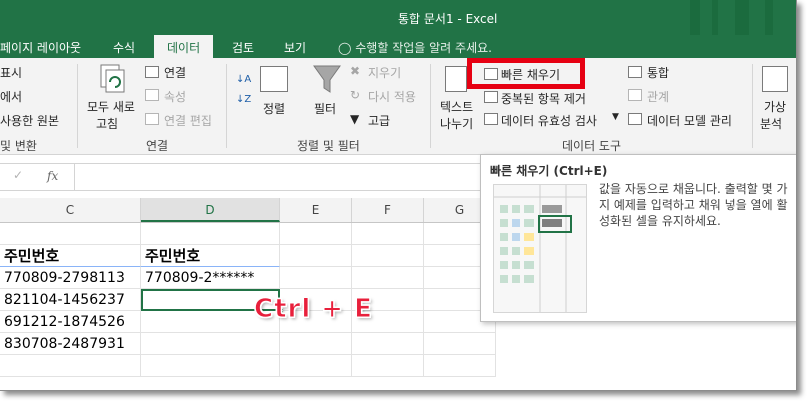 The height and width of the screenshot is (406, 808). What do you see at coordinates (549, 120) in the screenshot?
I see `data-validation-button: 데이터 유효성 검사` at bounding box center [549, 120].